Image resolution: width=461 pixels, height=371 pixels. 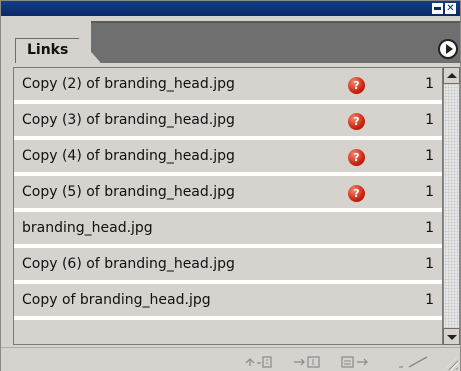 What do you see at coordinates (87, 228) in the screenshot?
I see `link-name: branding_head.jpg` at bounding box center [87, 228].